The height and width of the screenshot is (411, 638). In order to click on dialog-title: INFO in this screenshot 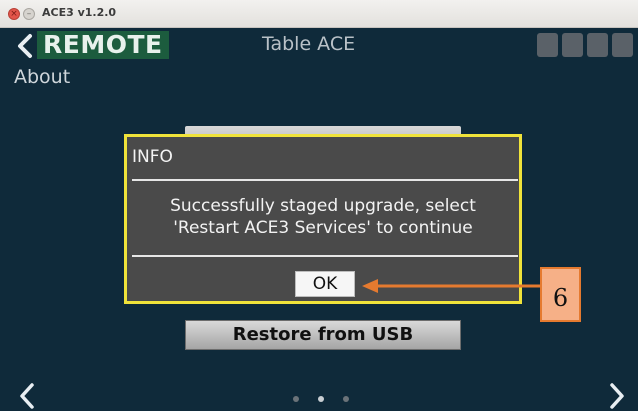, I will do `click(152, 157)`.